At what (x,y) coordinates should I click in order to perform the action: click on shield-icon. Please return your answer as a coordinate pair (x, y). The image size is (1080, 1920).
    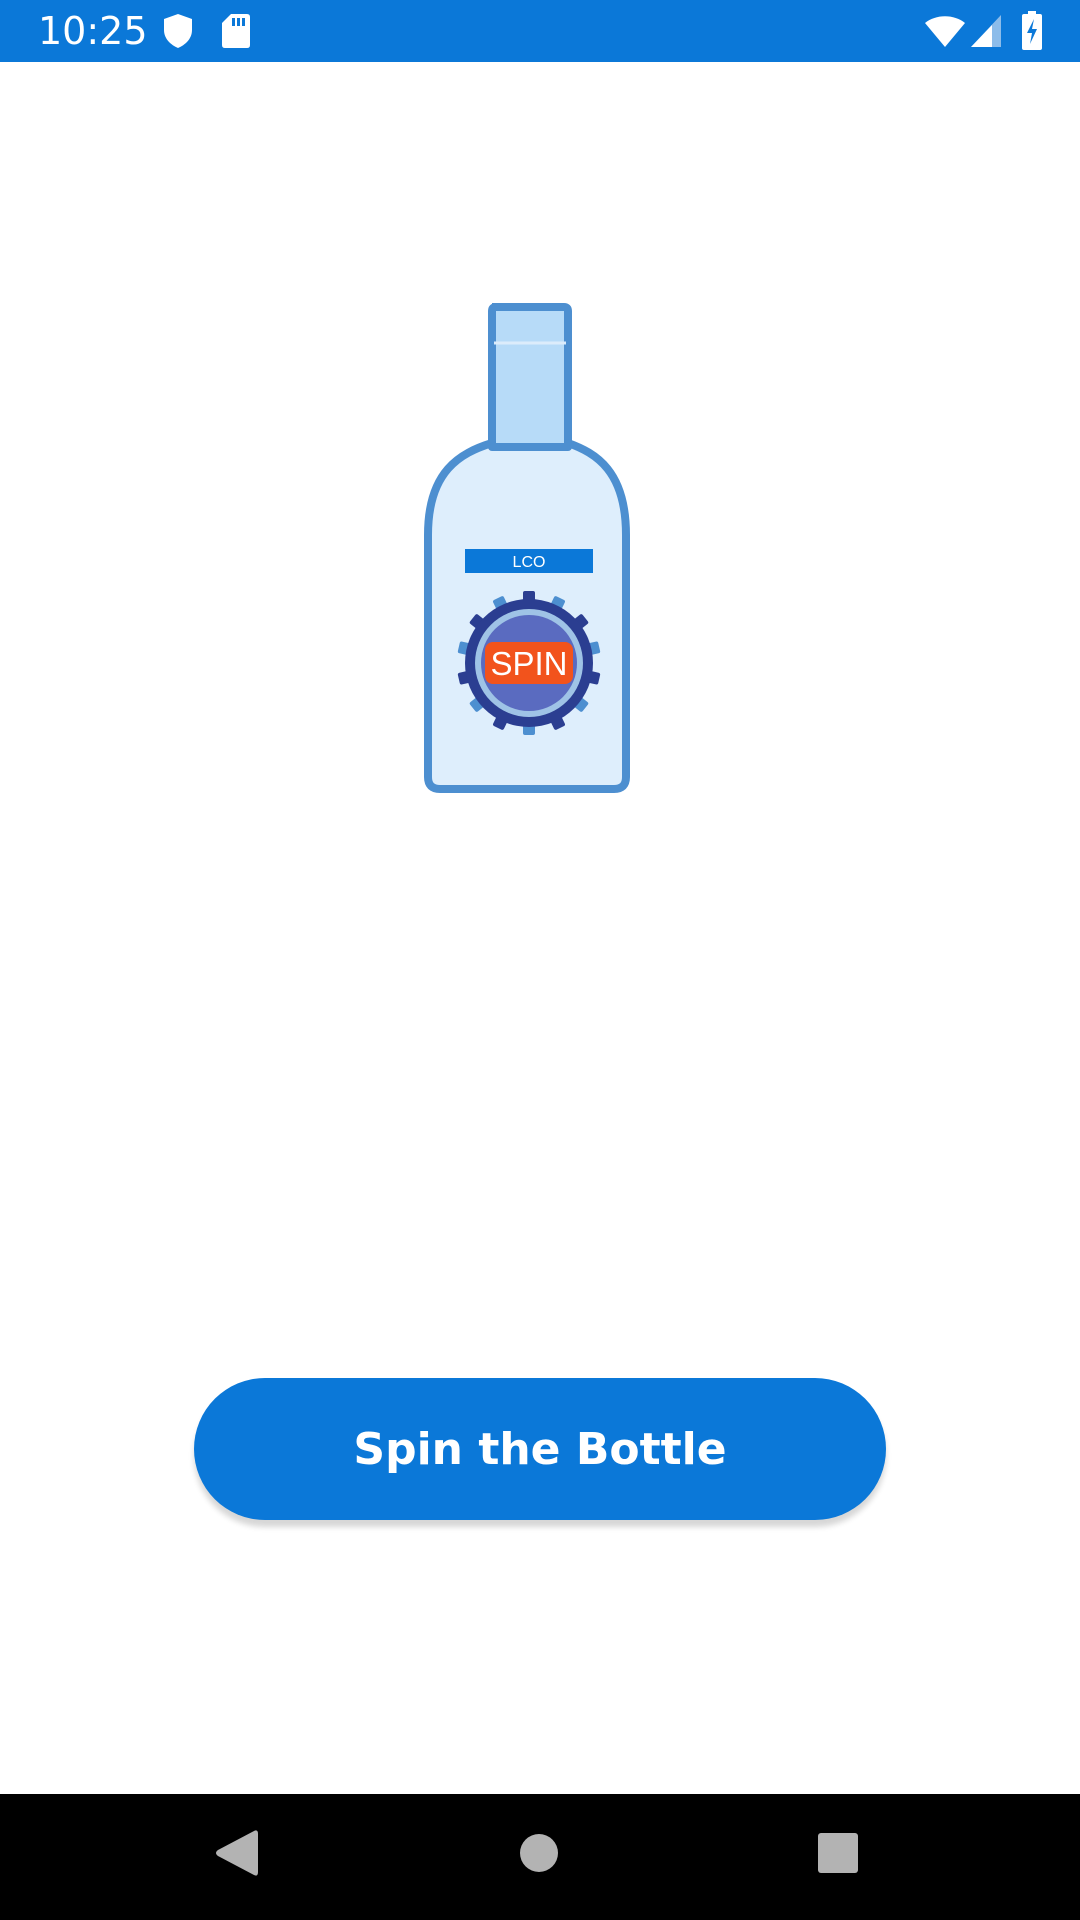
    Looking at the image, I should click on (178, 31).